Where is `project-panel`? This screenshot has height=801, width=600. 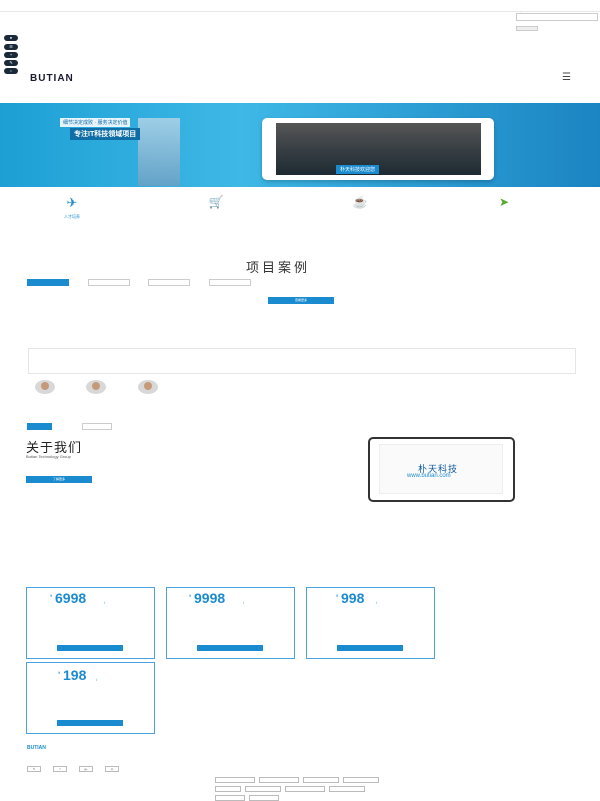
project-panel is located at coordinates (302, 361).